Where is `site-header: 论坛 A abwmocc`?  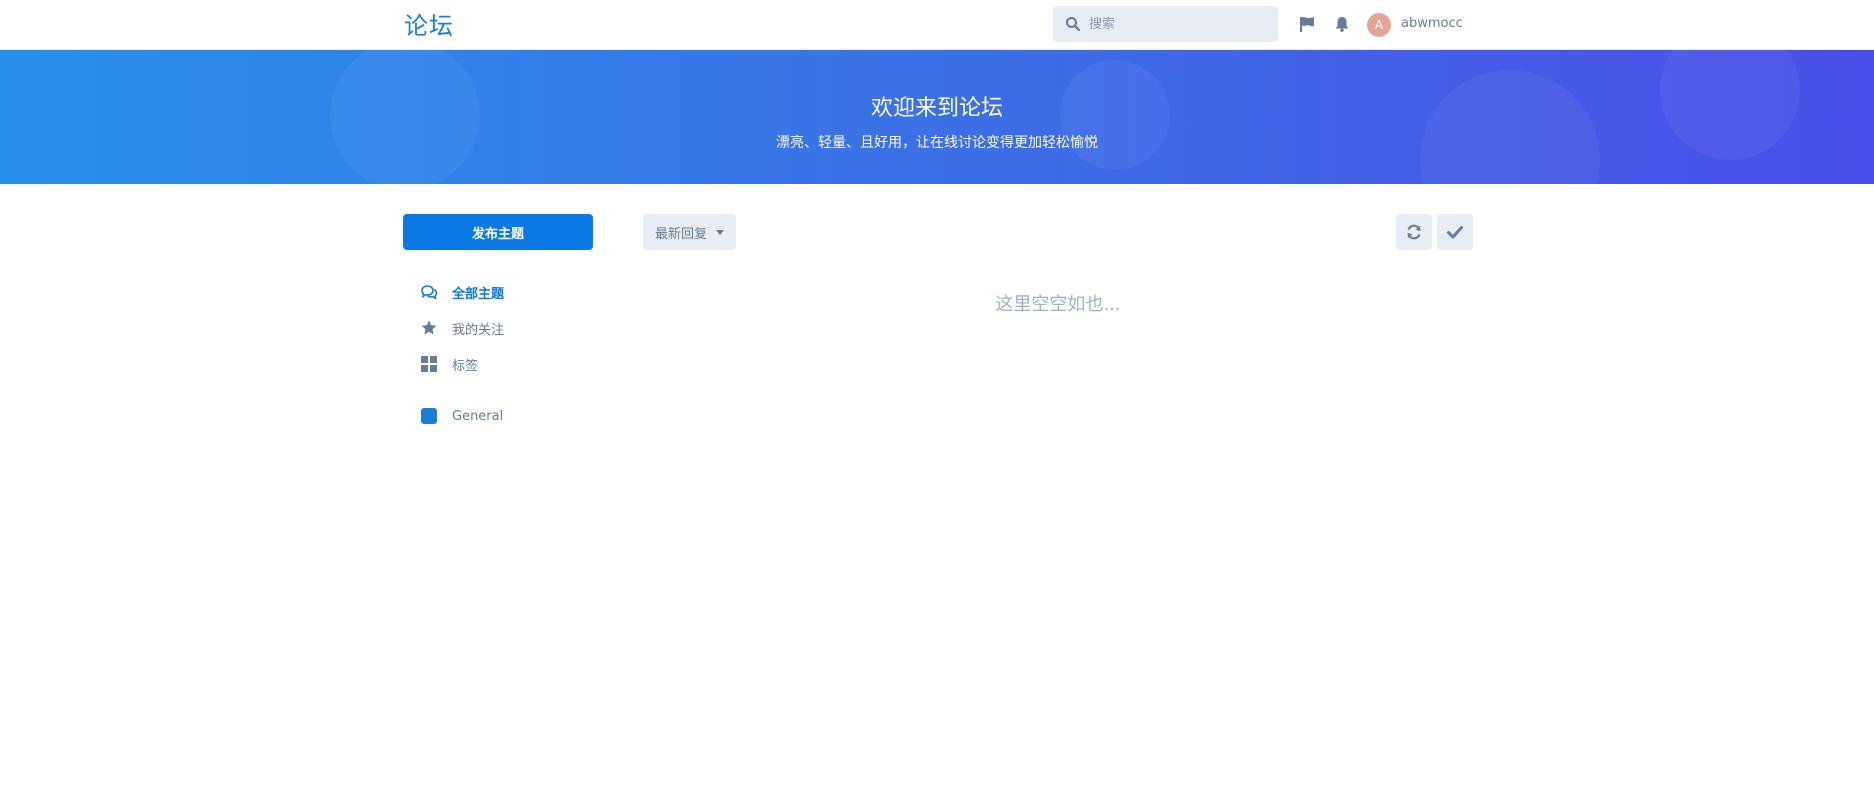
site-header: 论坛 A abwmocc is located at coordinates (937, 25).